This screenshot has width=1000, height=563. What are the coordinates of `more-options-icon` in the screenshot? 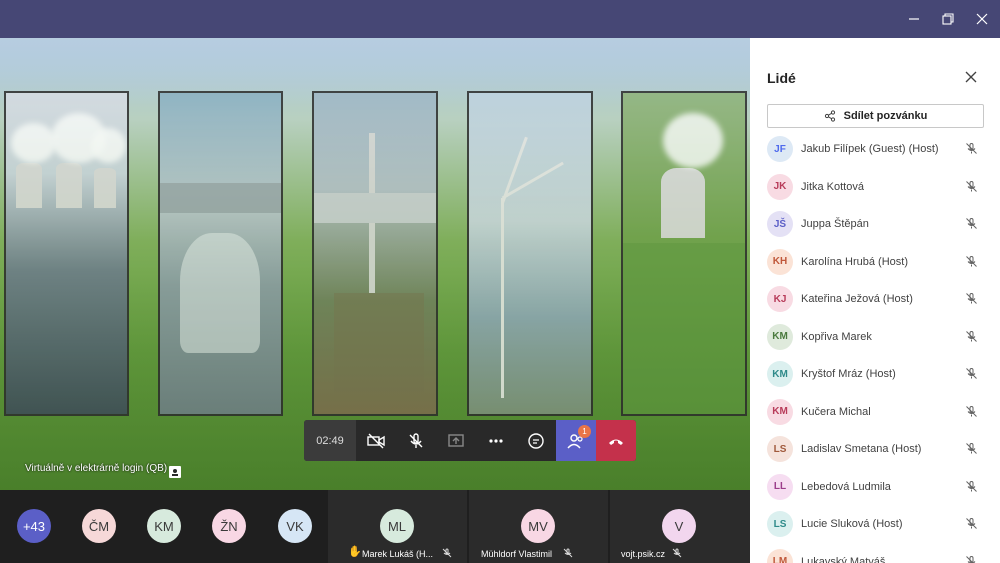 It's located at (496, 440).